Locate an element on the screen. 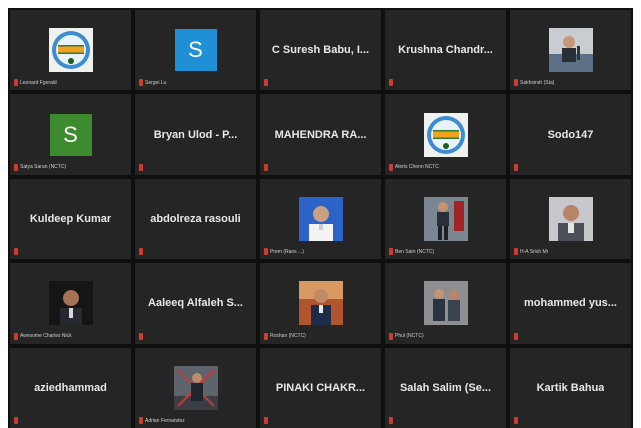 Image resolution: width=641 pixels, height=428 pixels. participant-name: Sodo147 is located at coordinates (570, 134).